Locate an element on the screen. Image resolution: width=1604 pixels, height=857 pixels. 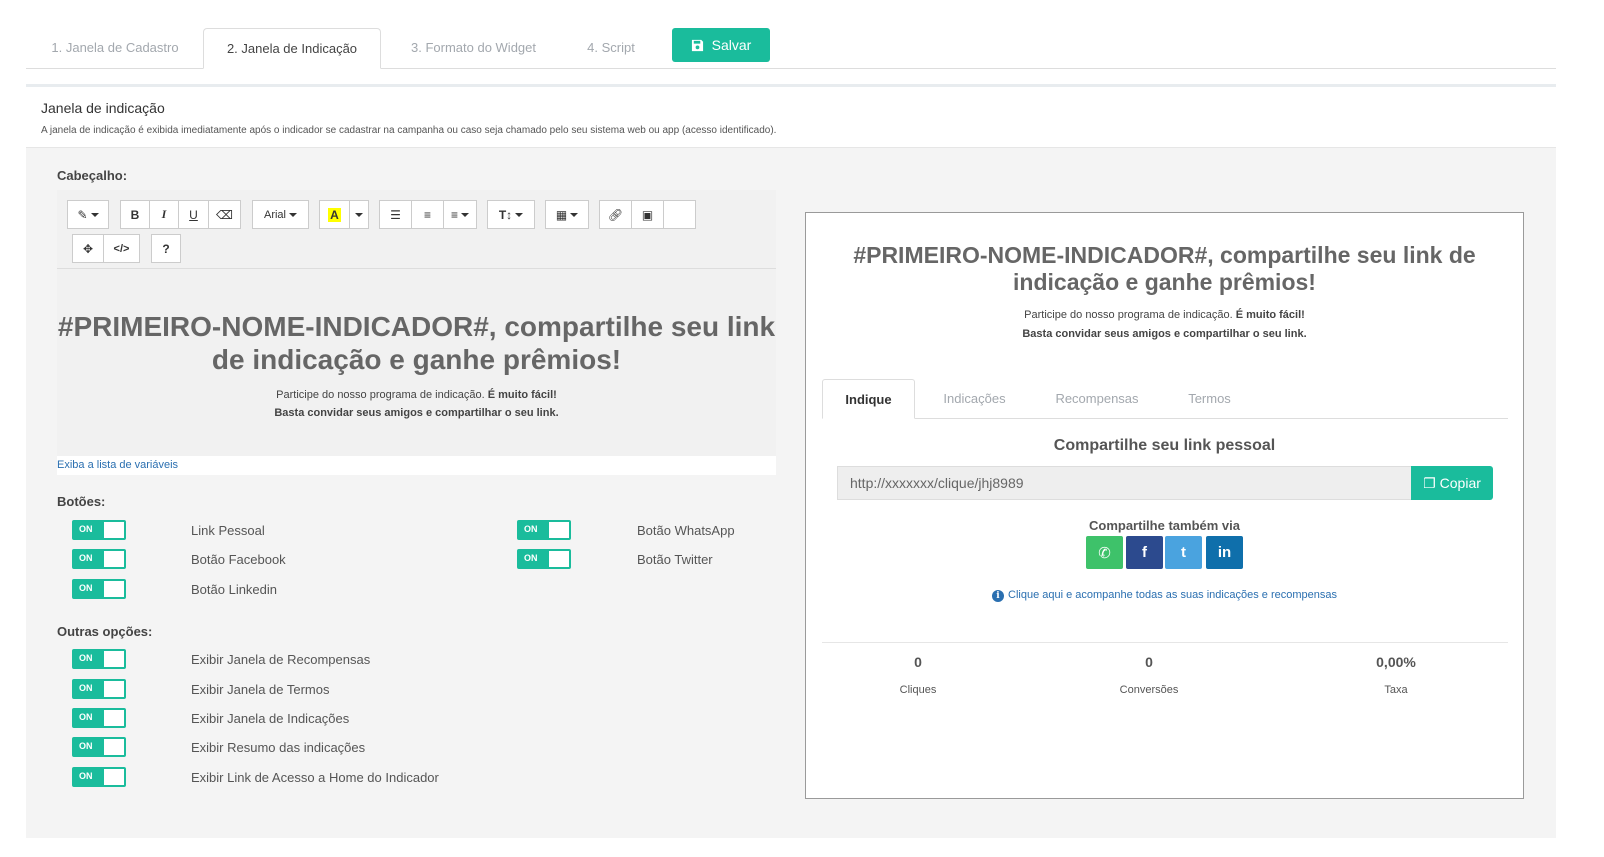
whatsapp-button: ✆ is located at coordinates (1104, 552).